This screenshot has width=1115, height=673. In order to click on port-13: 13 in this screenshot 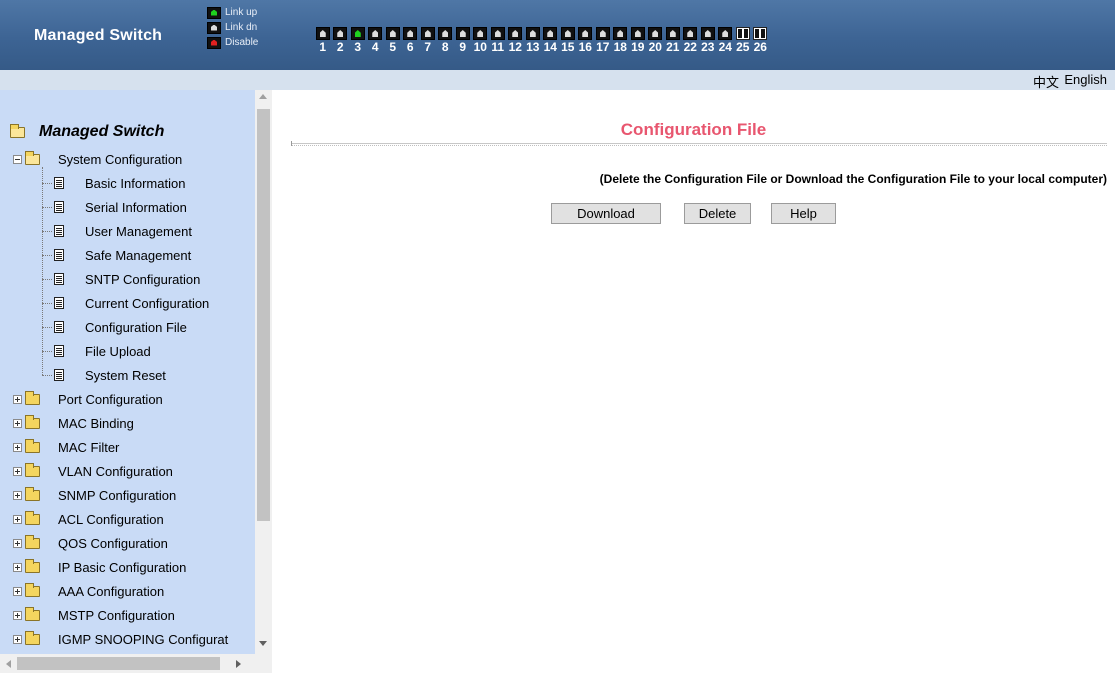, I will do `click(533, 40)`.